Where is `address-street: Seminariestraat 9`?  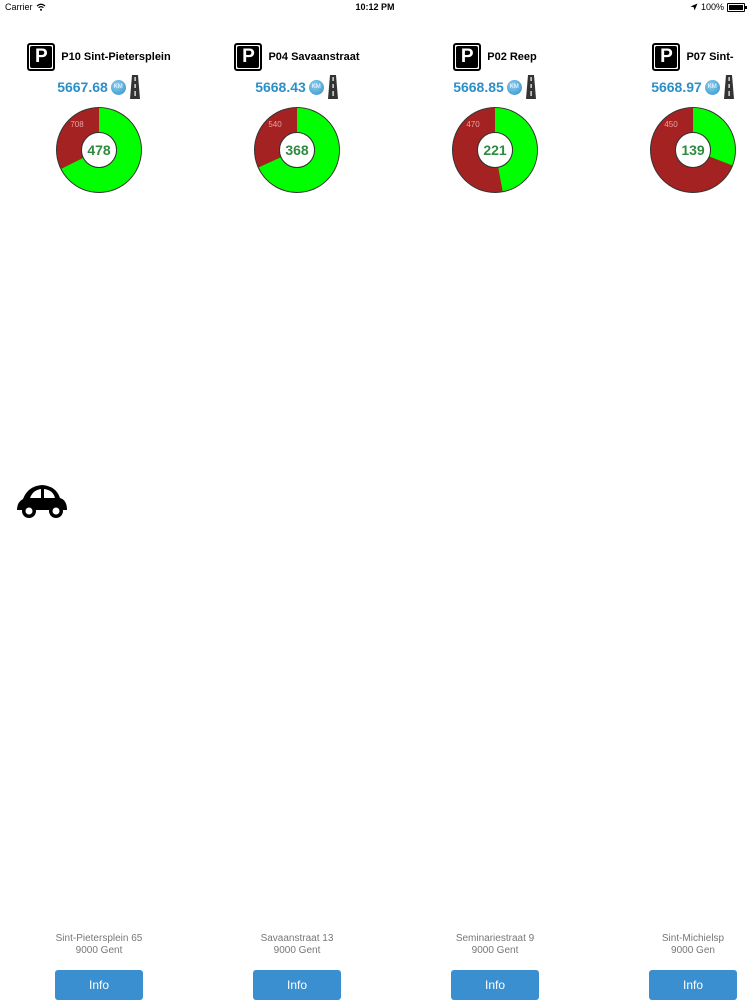 address-street: Seminariestraat 9 is located at coordinates (495, 938).